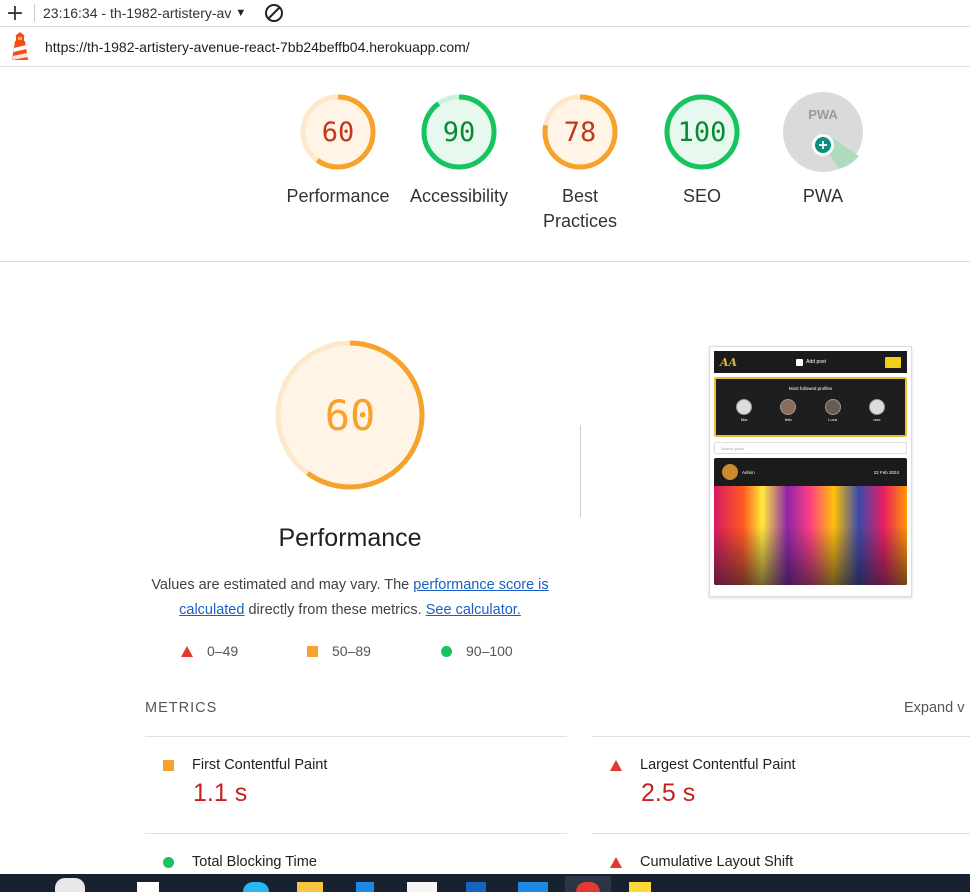 The height and width of the screenshot is (892, 970). Describe the element at coordinates (351, 651) in the screenshot. I see `legend-range: 50–89` at that location.